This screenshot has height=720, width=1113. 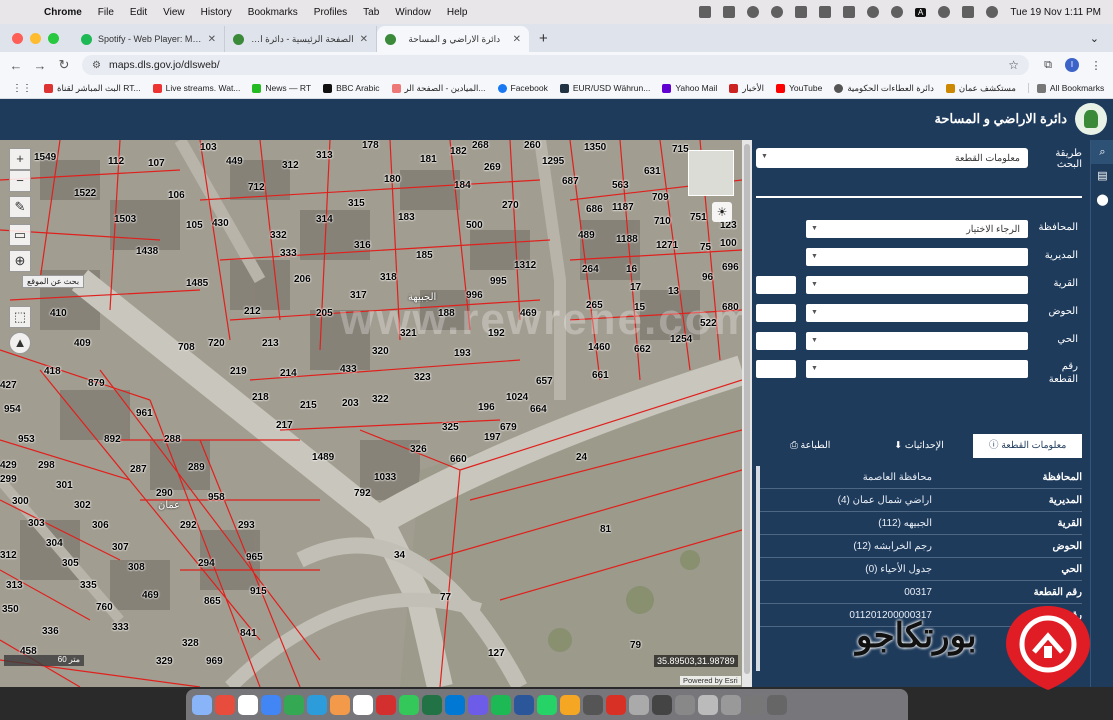 I want to click on parcel-number-label: 188, so click(x=446, y=313).